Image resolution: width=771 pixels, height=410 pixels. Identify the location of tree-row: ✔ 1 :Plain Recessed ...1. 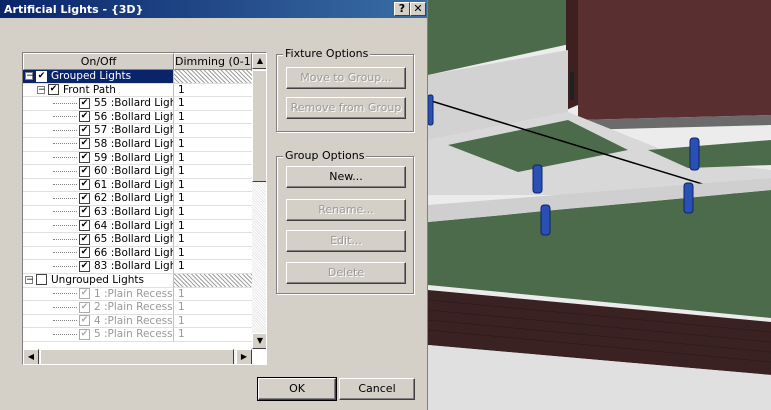
(137, 294).